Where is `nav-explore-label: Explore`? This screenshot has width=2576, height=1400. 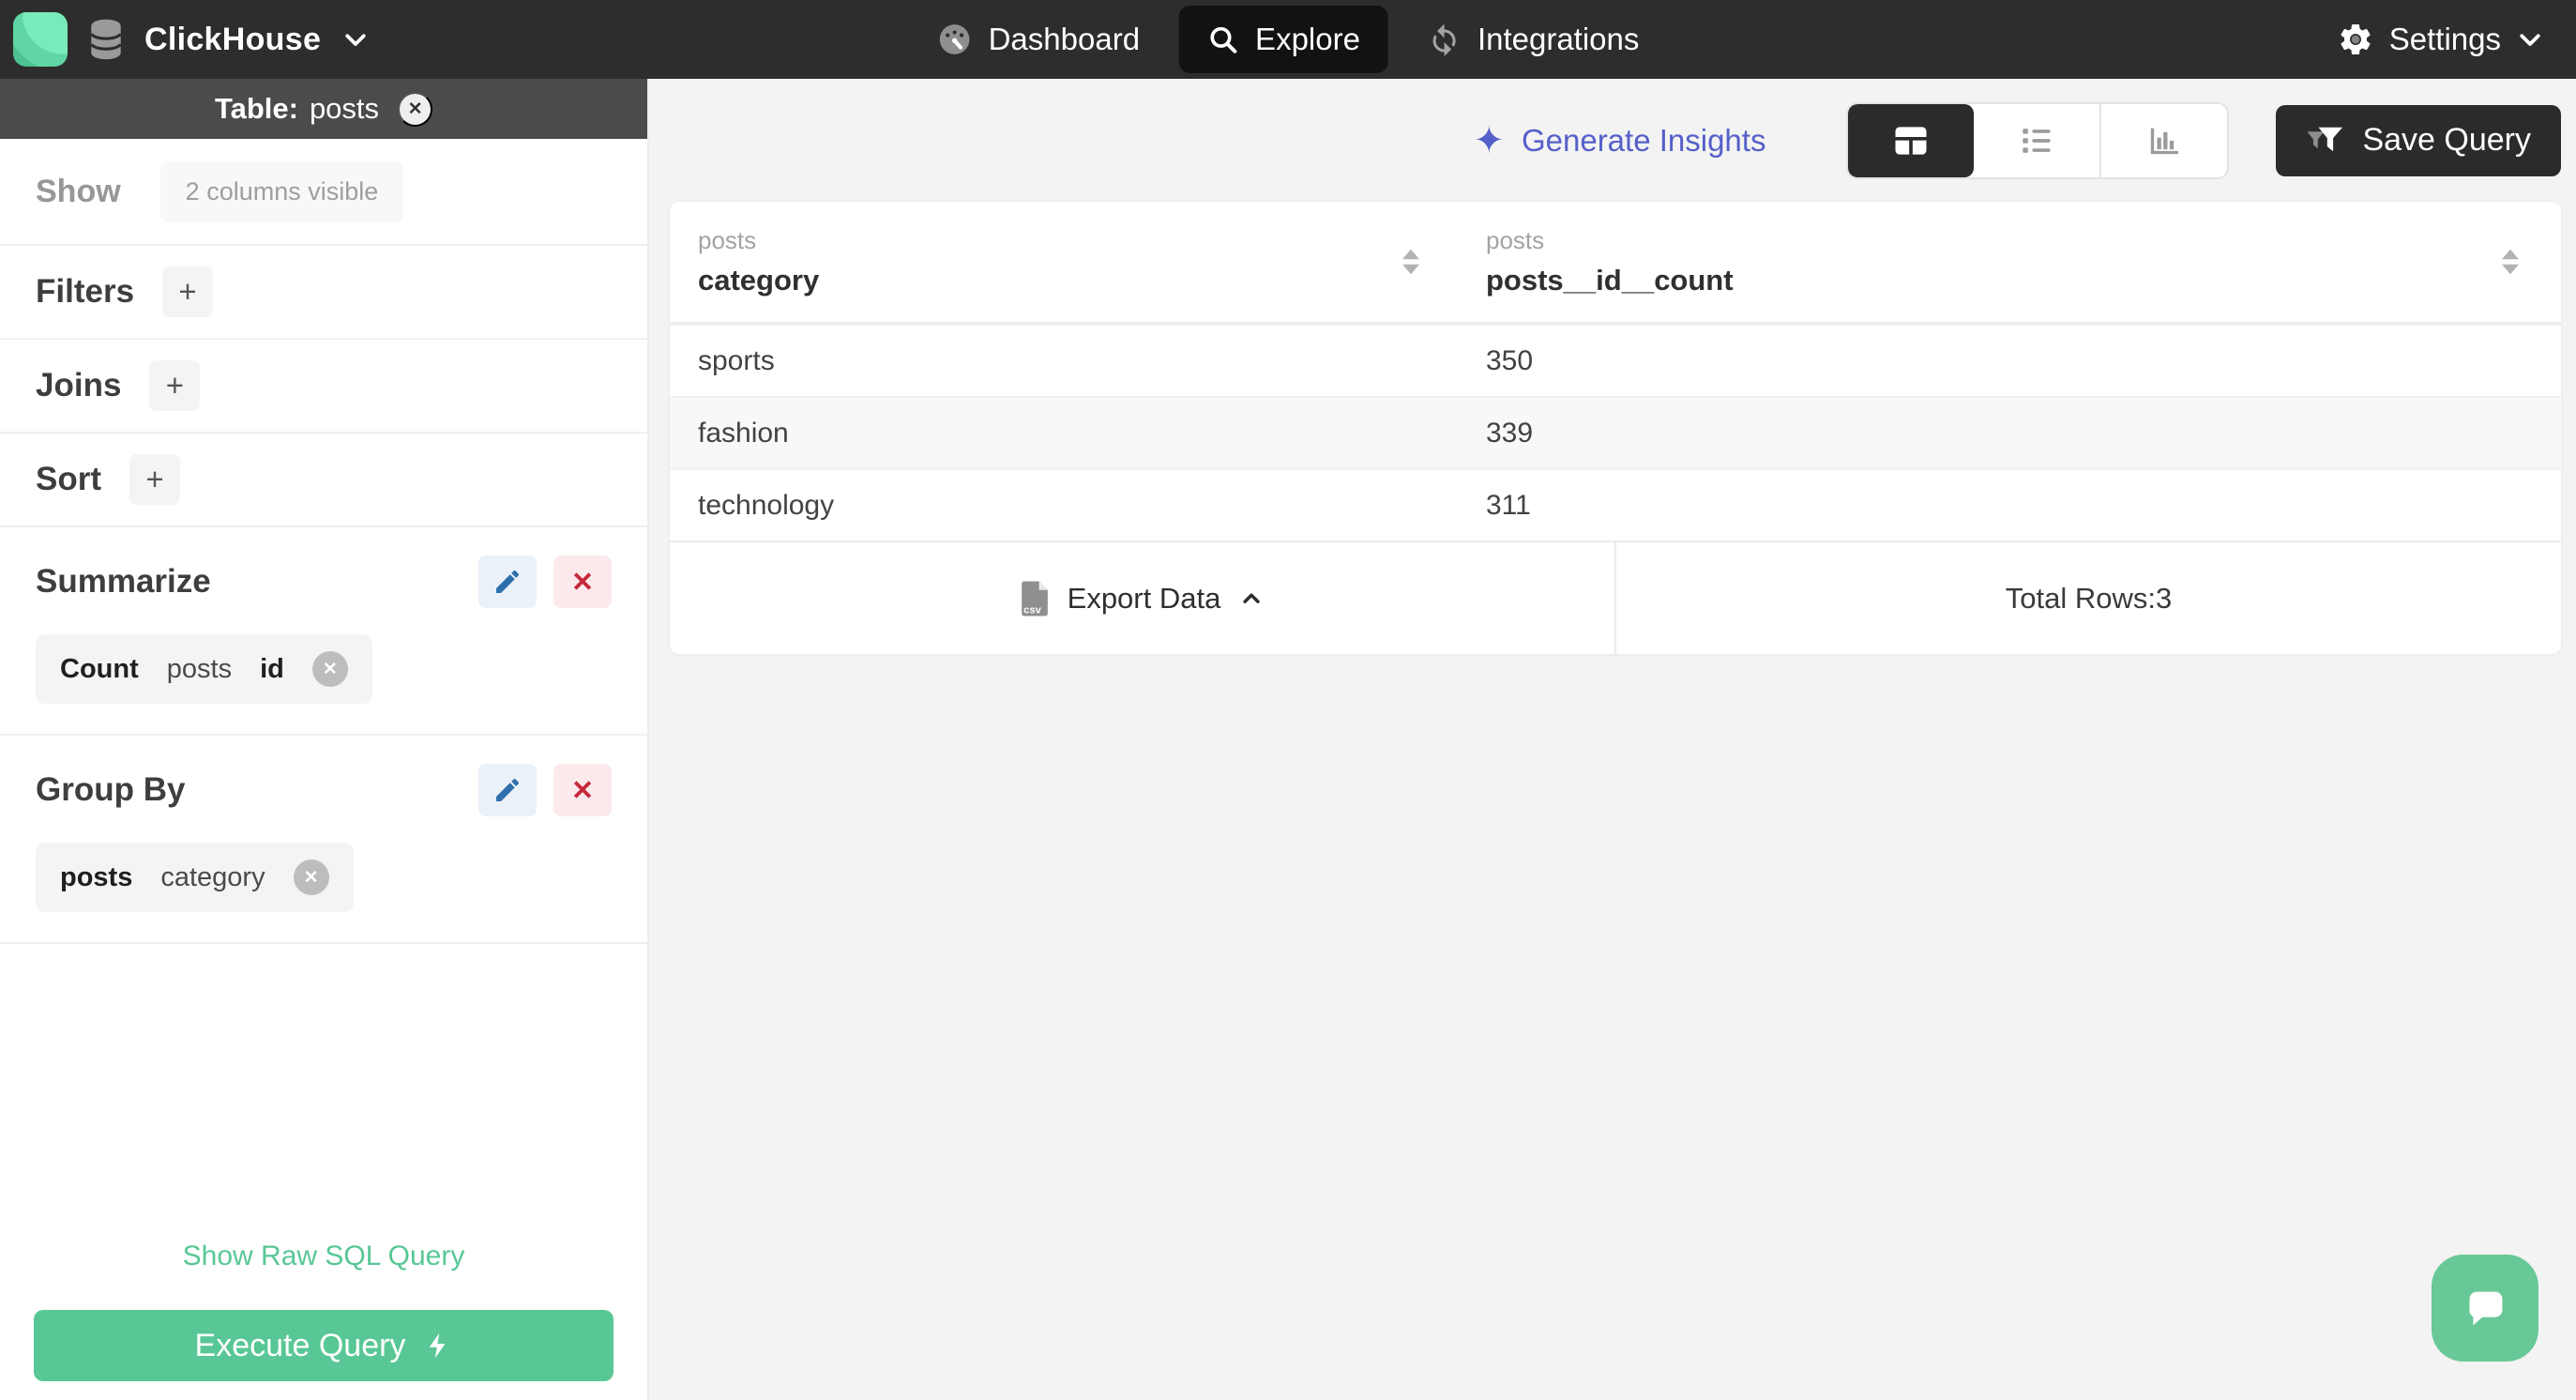
nav-explore-label: Explore is located at coordinates (1307, 39).